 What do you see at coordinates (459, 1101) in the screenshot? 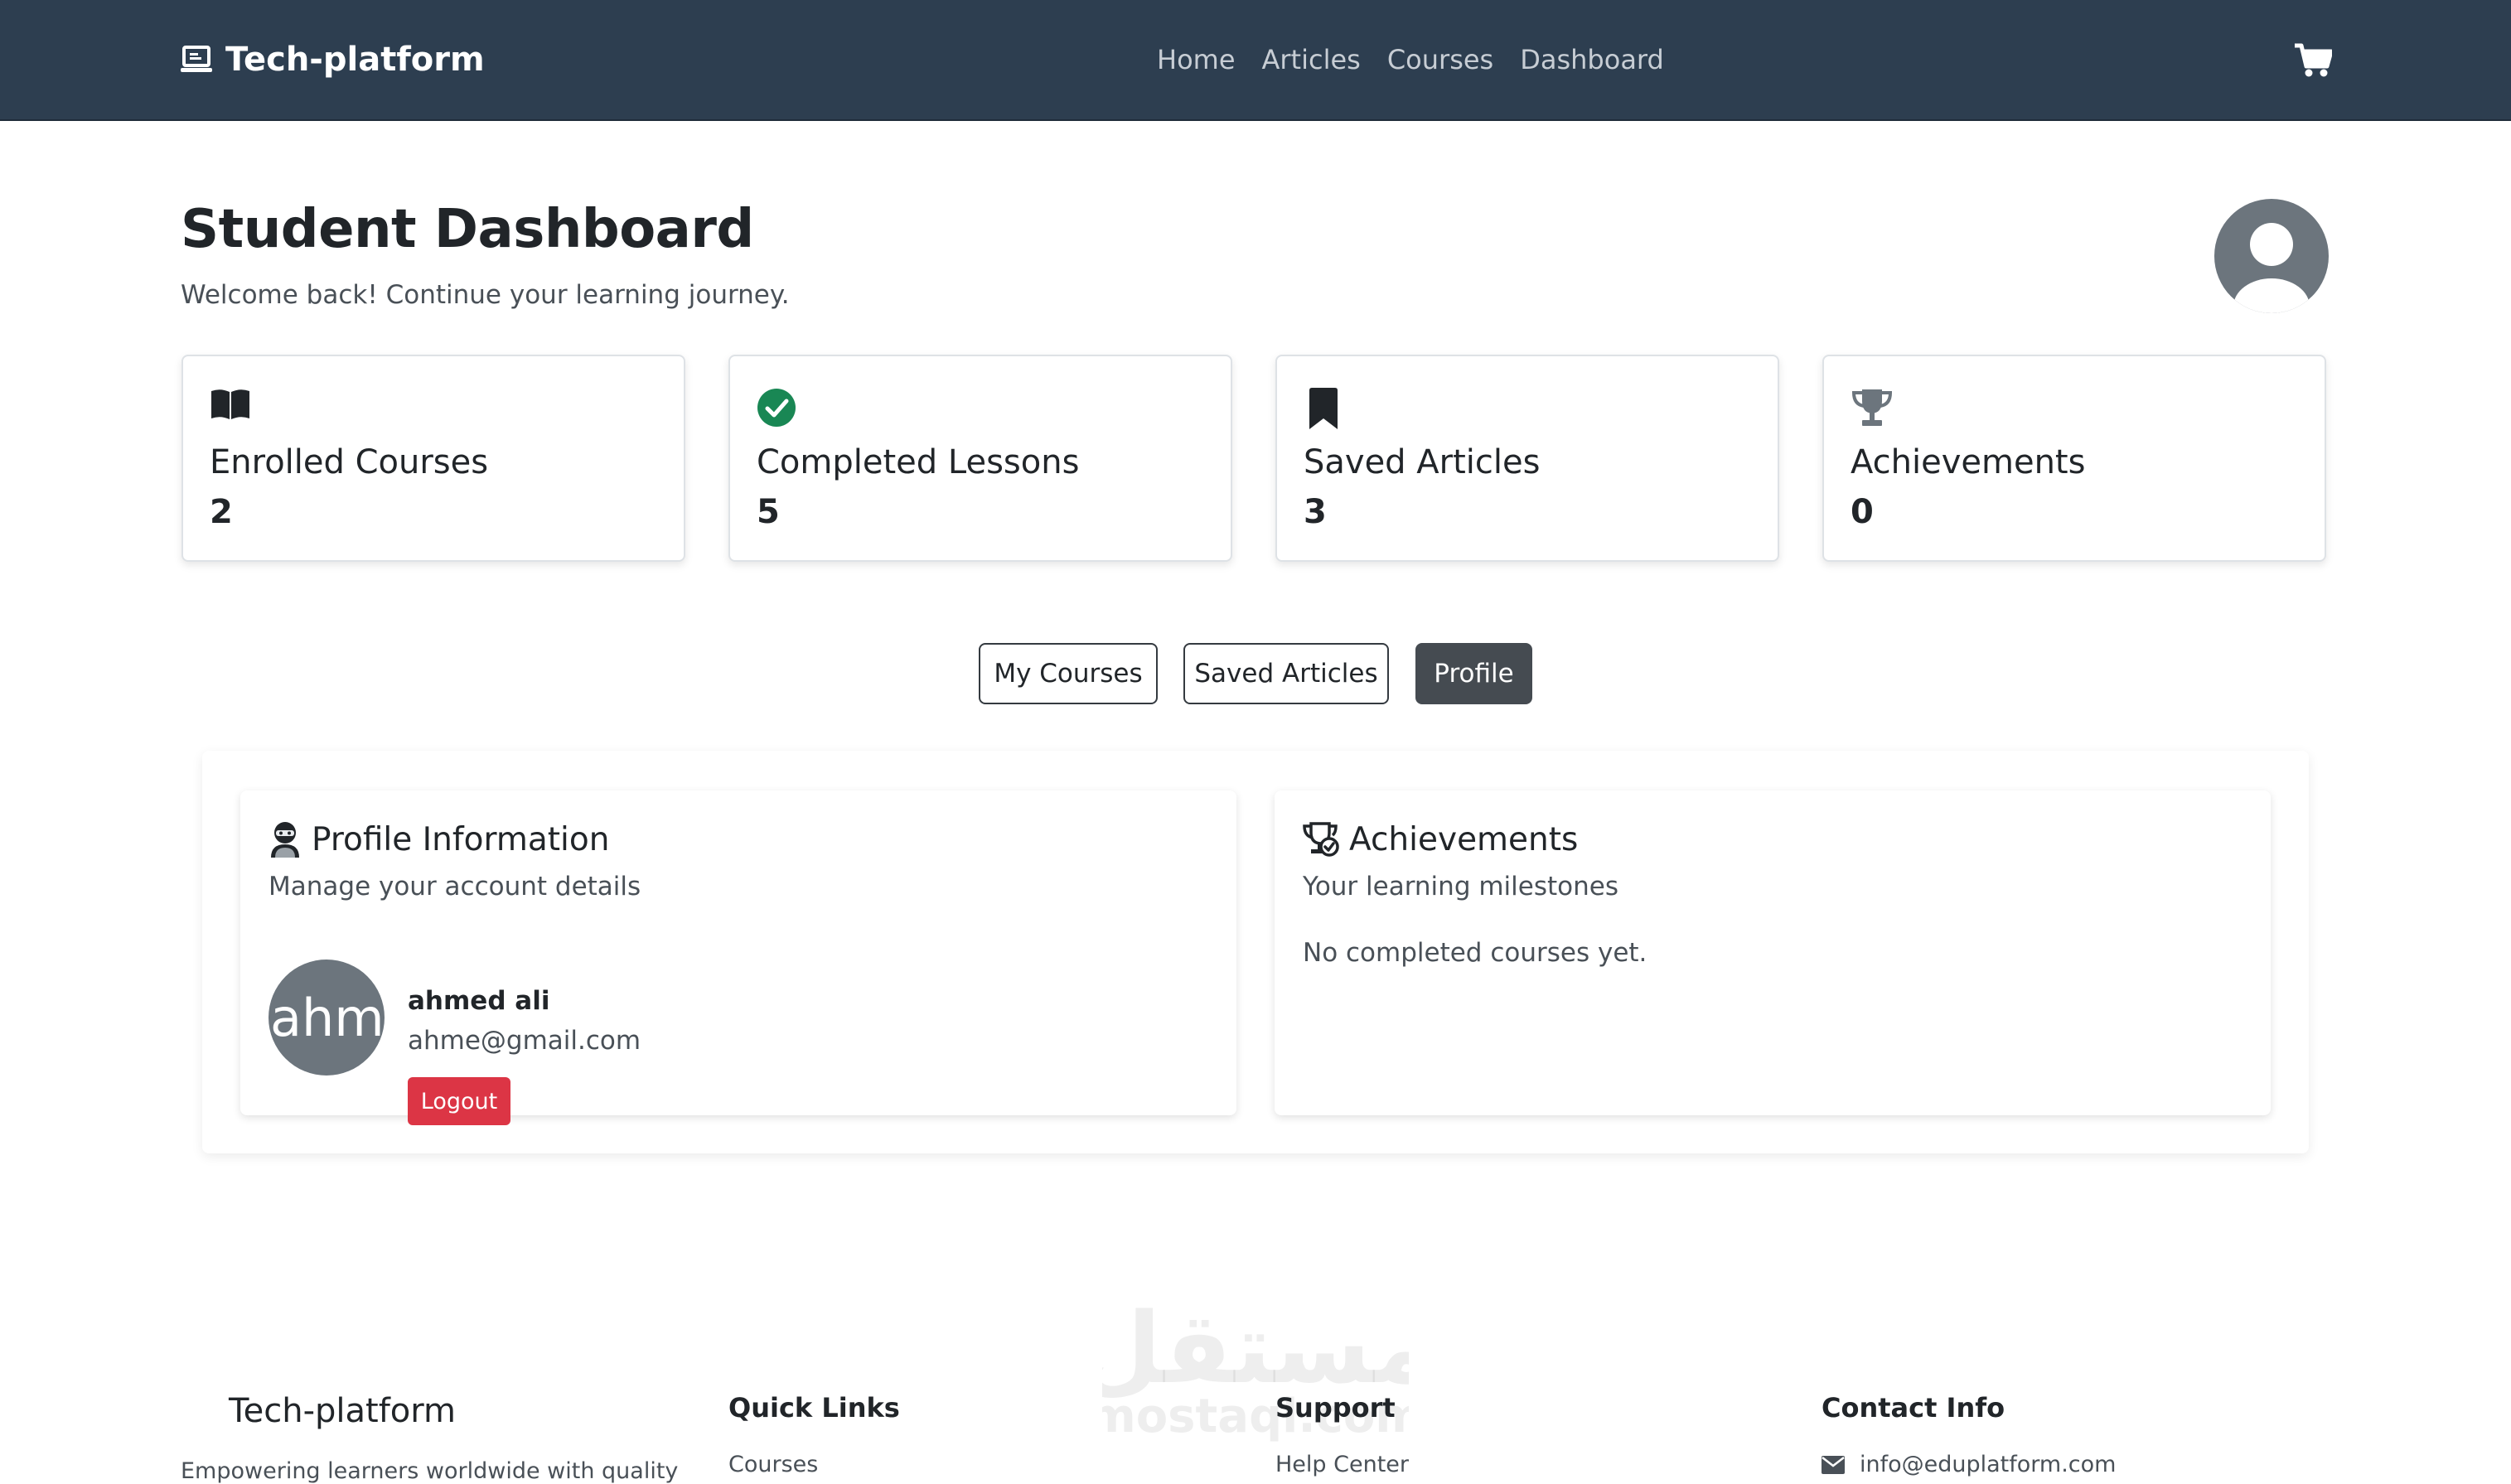
I see `logout-button: Logout` at bounding box center [459, 1101].